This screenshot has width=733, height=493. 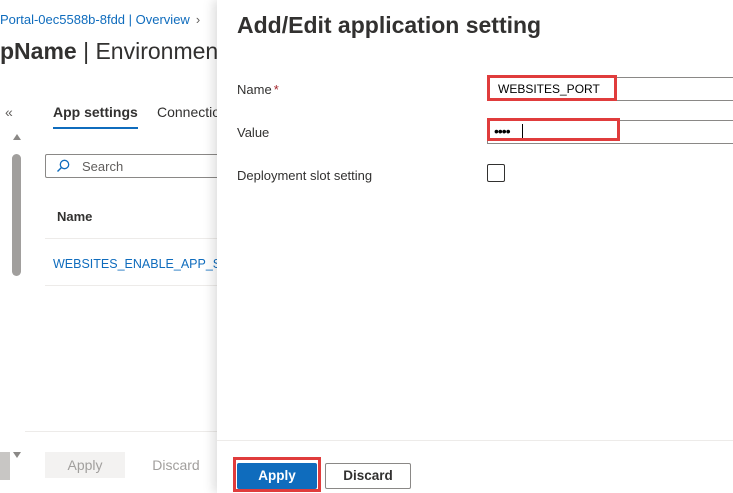 What do you see at coordinates (254, 89) in the screenshot?
I see `name-label-text: Name` at bounding box center [254, 89].